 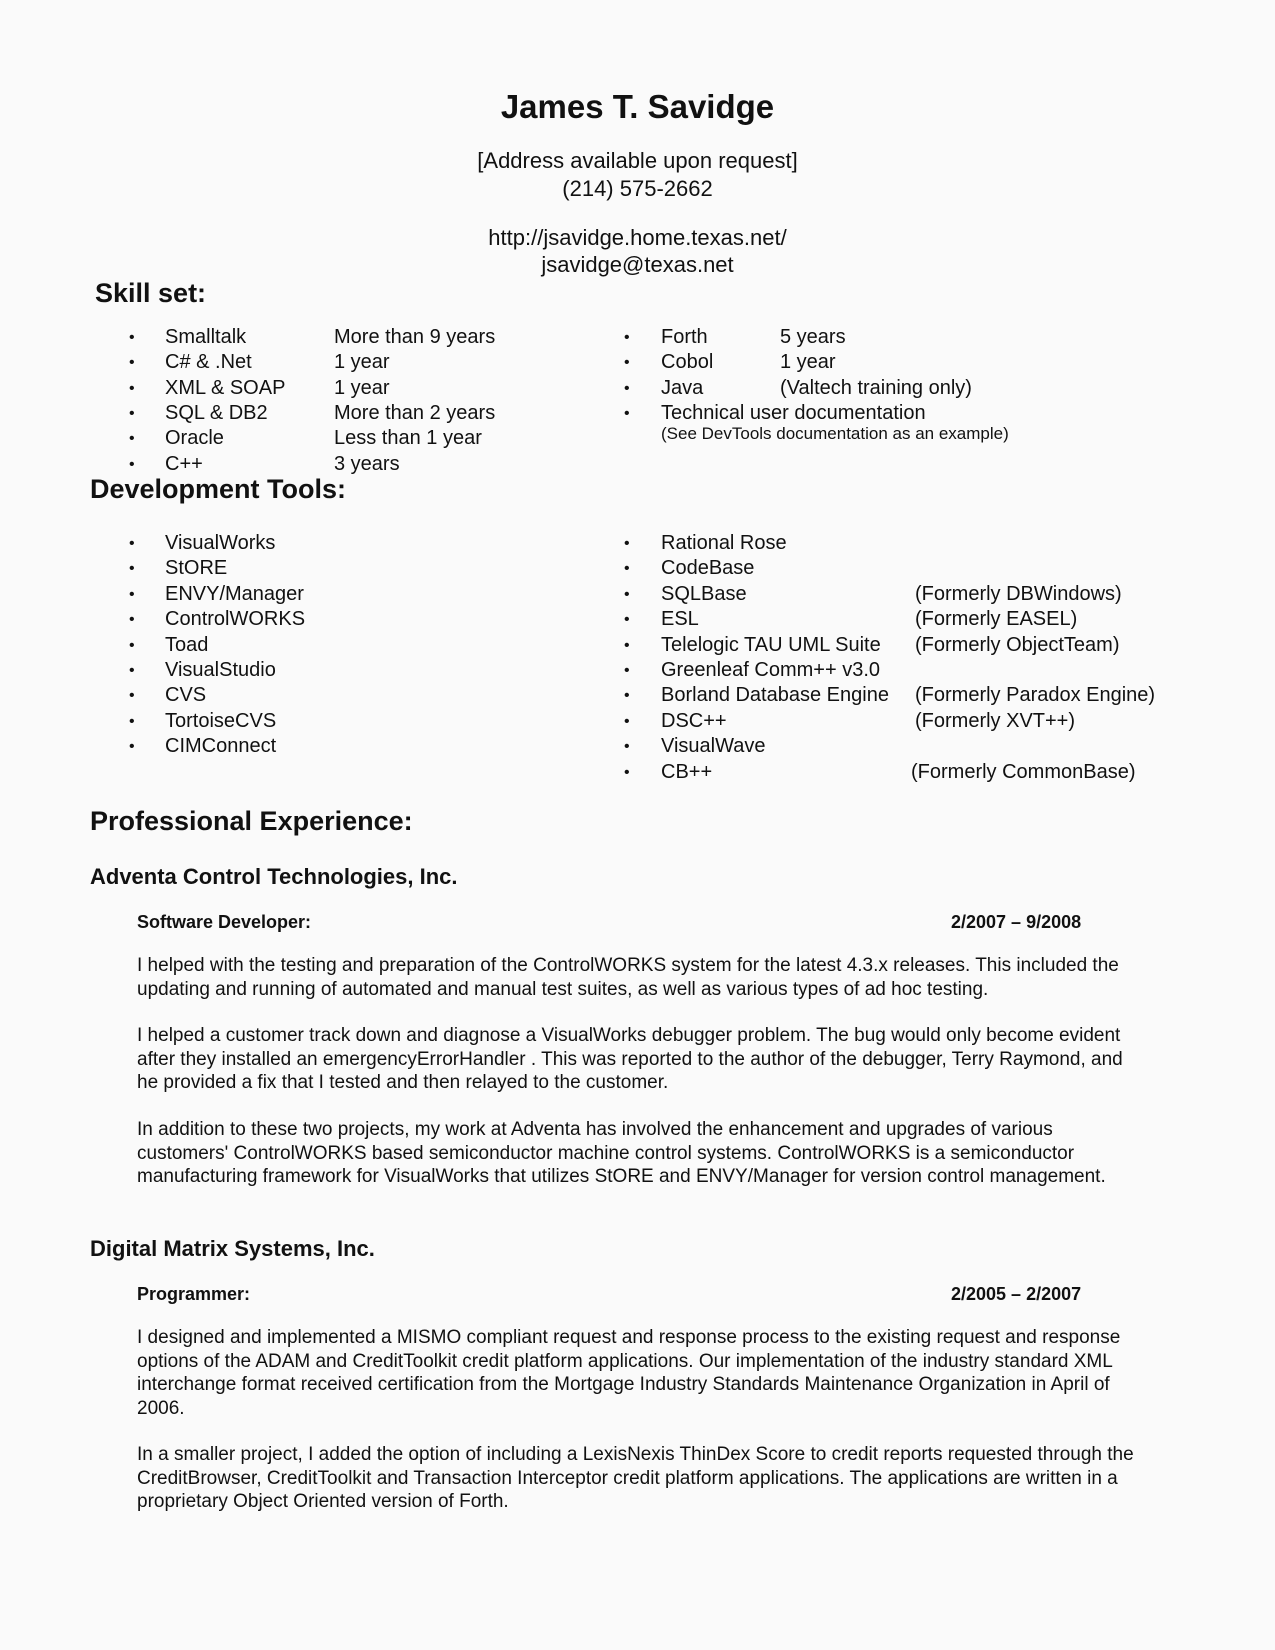 What do you see at coordinates (232, 1248) in the screenshot?
I see `company-name: Digital Matrix Systems, Inc.` at bounding box center [232, 1248].